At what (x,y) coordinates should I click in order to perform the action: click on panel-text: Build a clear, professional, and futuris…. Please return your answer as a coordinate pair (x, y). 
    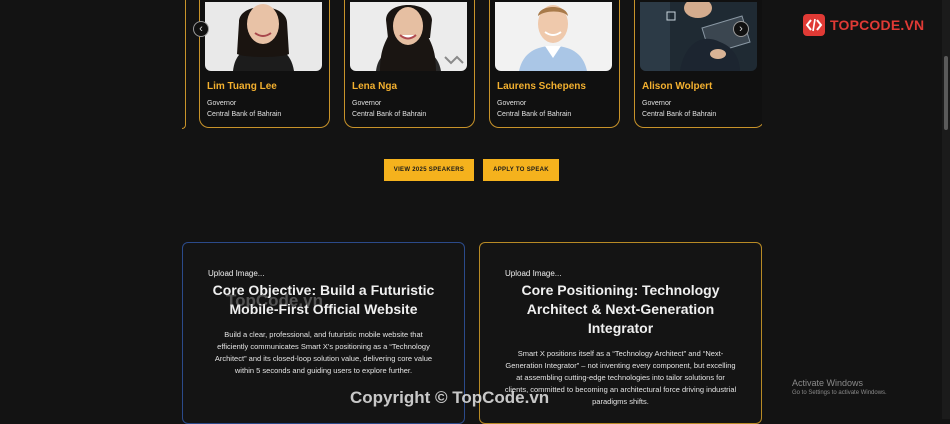
    Looking at the image, I should click on (323, 352).